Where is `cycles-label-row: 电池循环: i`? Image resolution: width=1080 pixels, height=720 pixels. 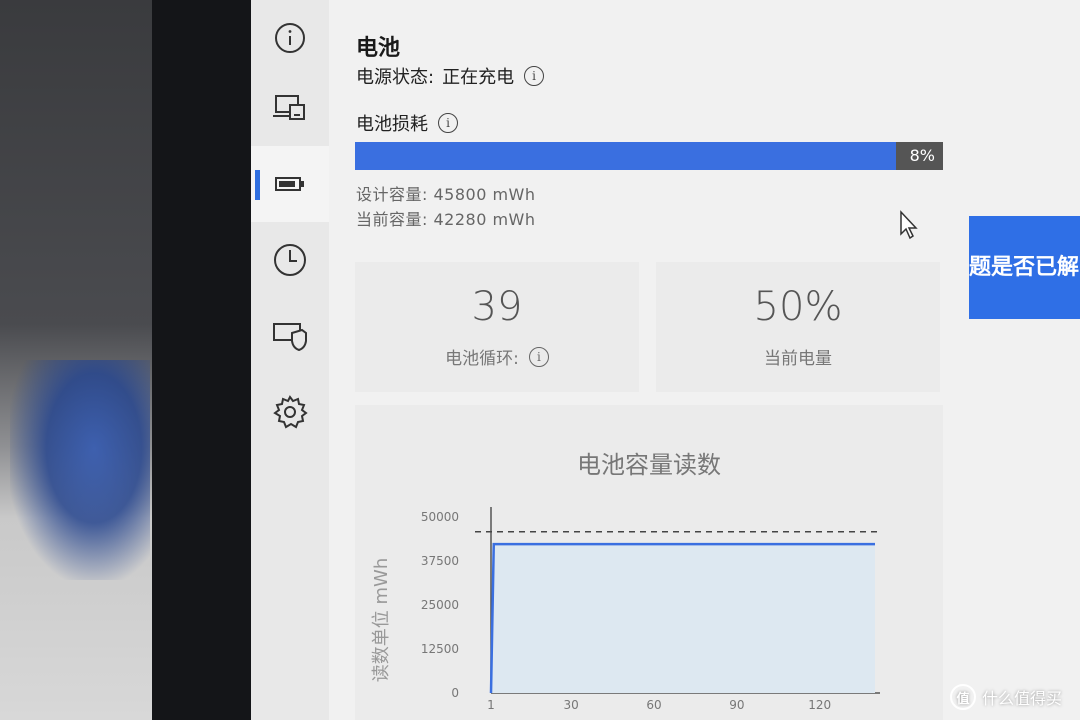
cycles-label-row: 电池循环: i is located at coordinates (497, 356).